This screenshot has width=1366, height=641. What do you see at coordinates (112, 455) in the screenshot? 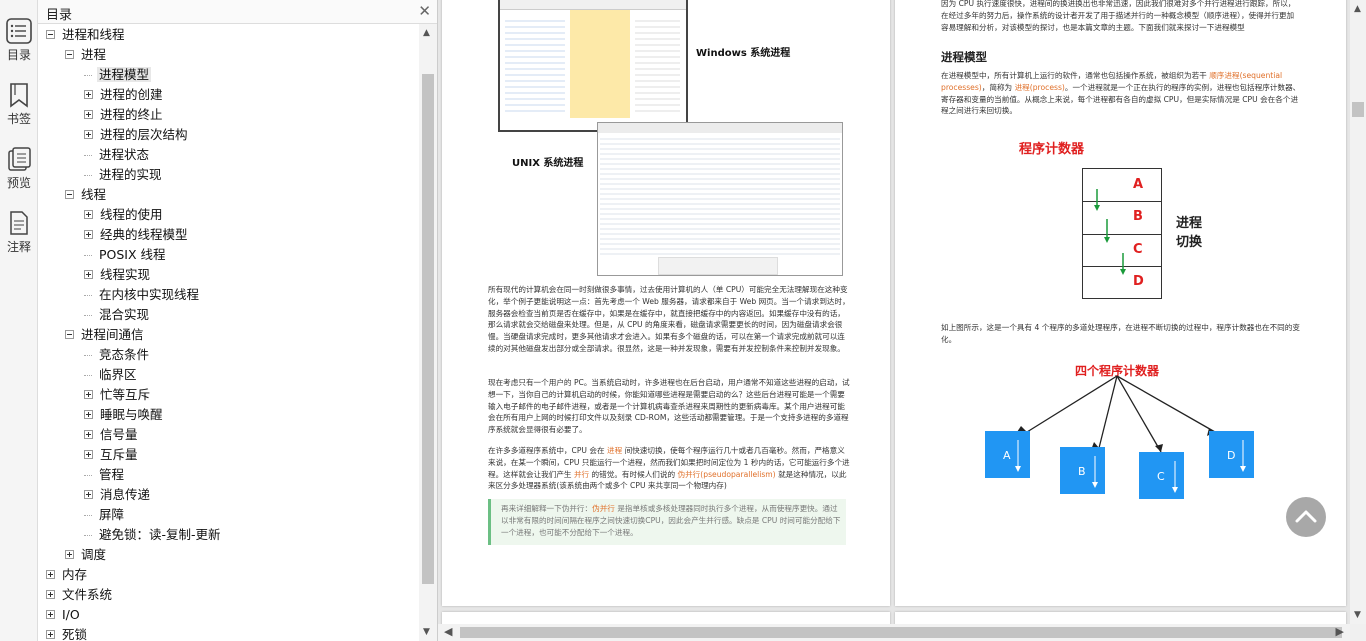
I see `toc-item: 互斥量` at bounding box center [112, 455].